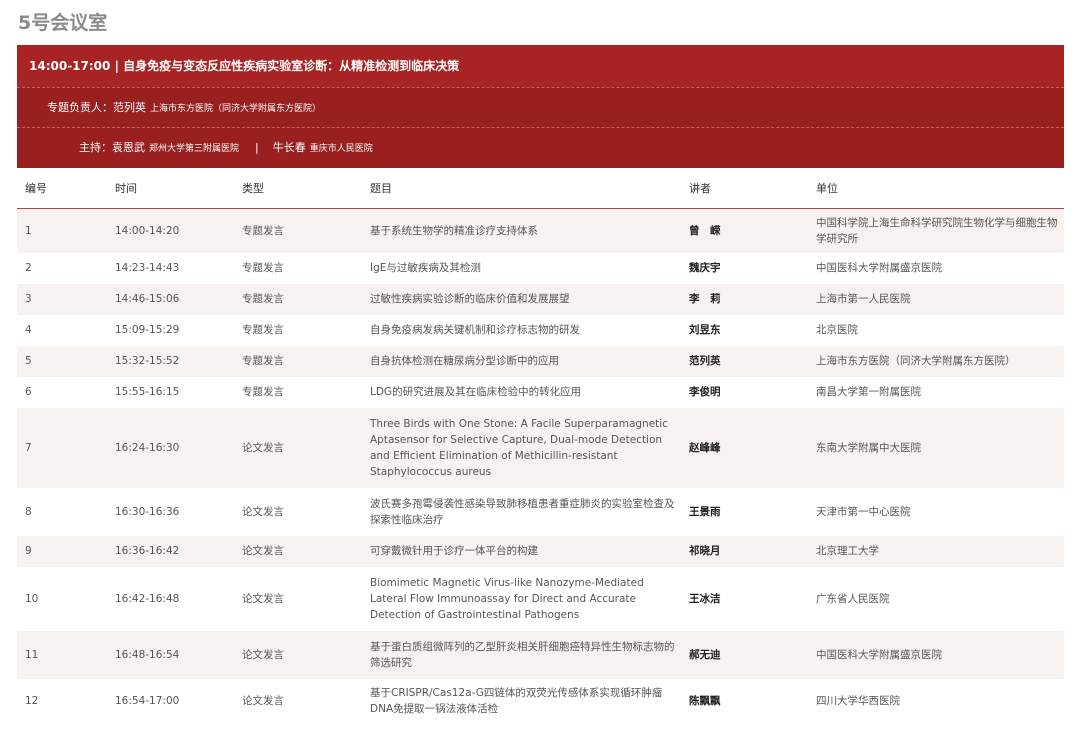  I want to click on cell-org: 上海市东方医院（同济大学附属东方医院）, so click(936, 361).